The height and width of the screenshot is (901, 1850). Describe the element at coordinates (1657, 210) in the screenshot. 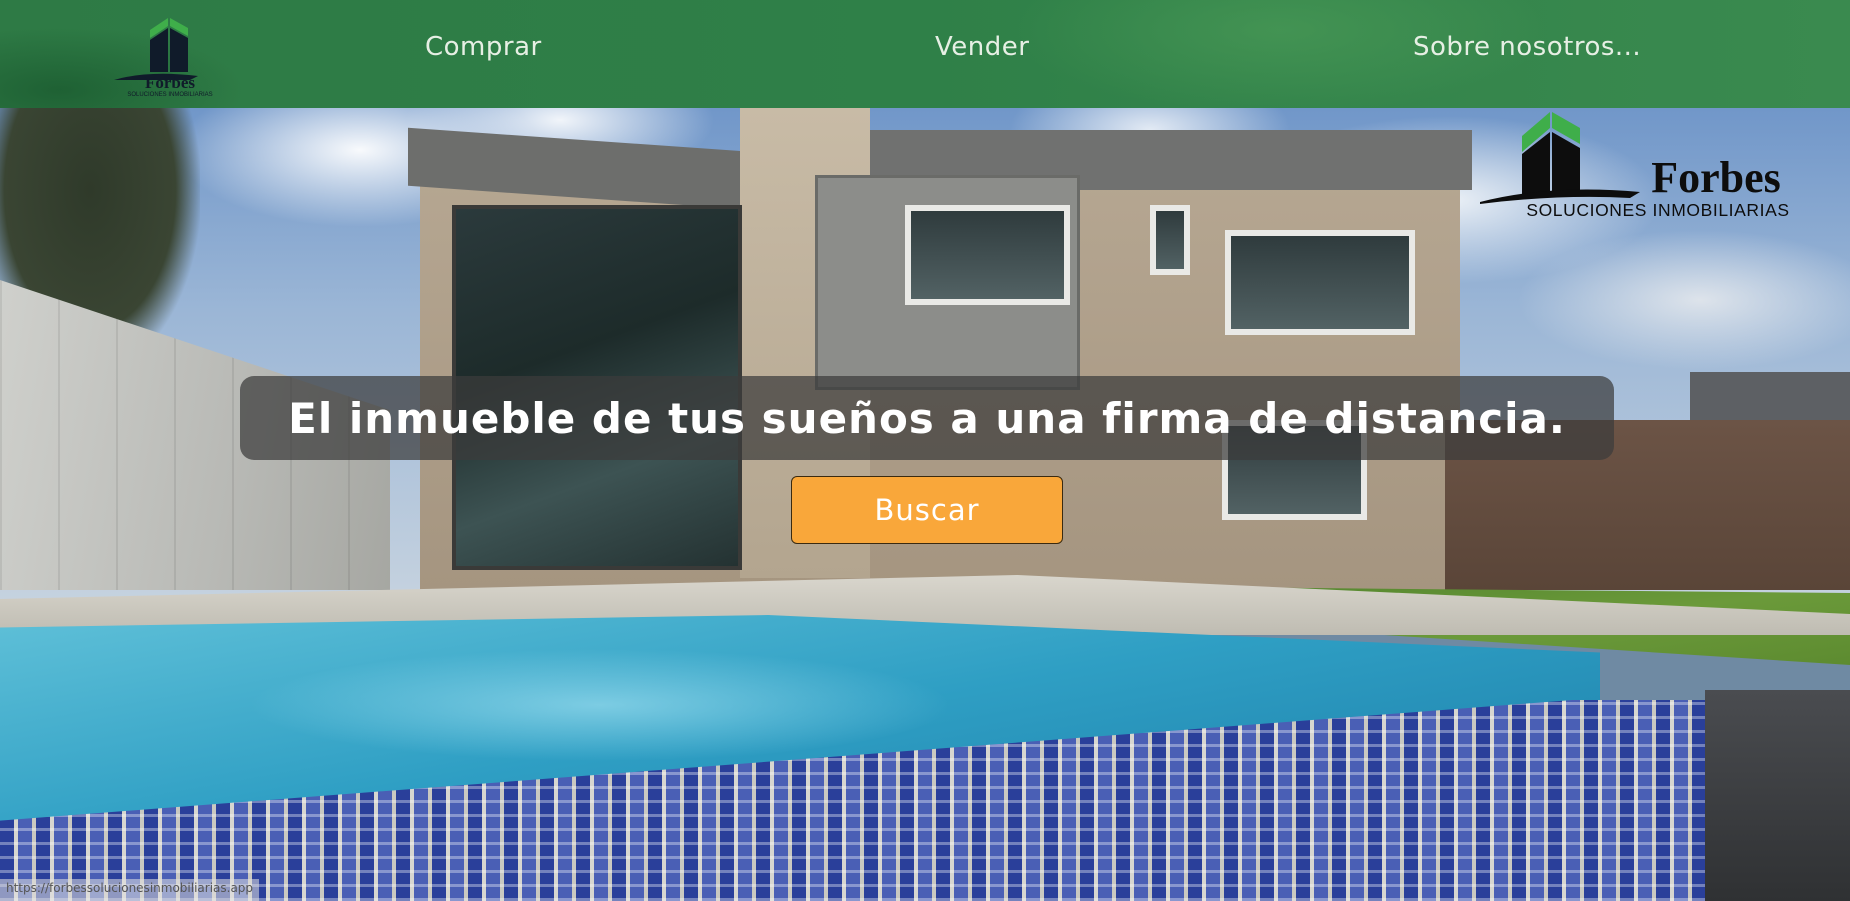

I see `hero-logo-subtitle: SOLUCIONES INMOBILIARIAS` at that location.